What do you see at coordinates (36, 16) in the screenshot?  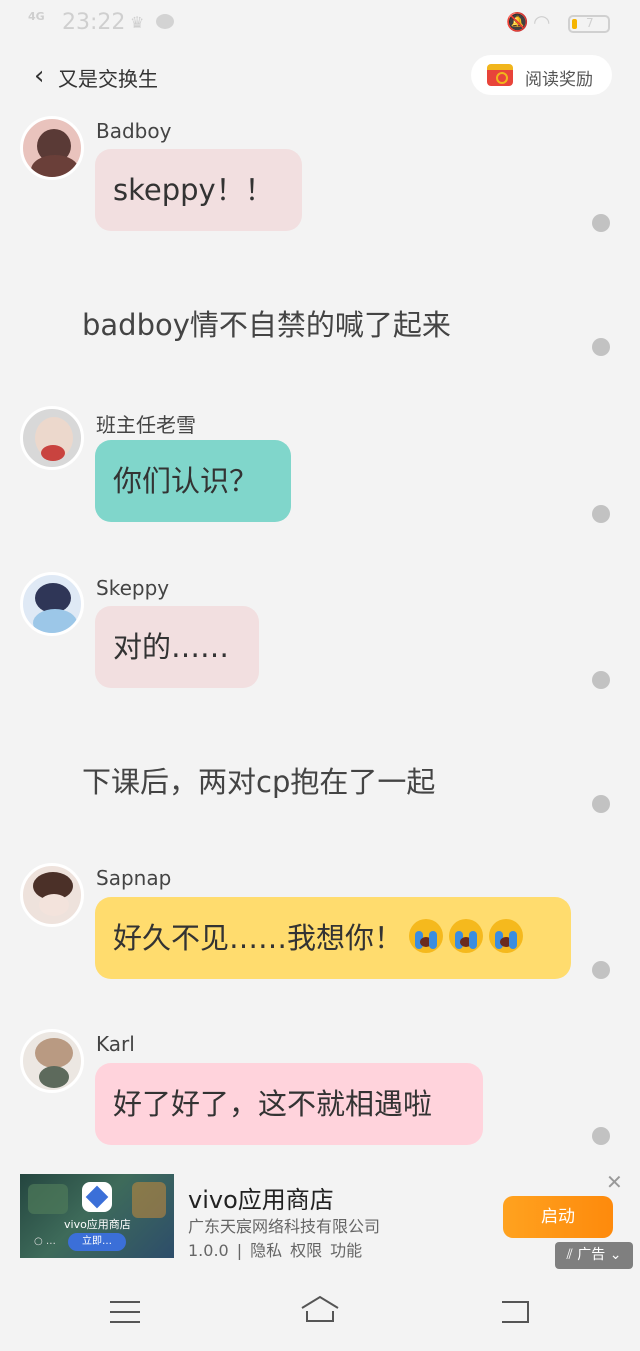 I see `signal-icon: 4G` at bounding box center [36, 16].